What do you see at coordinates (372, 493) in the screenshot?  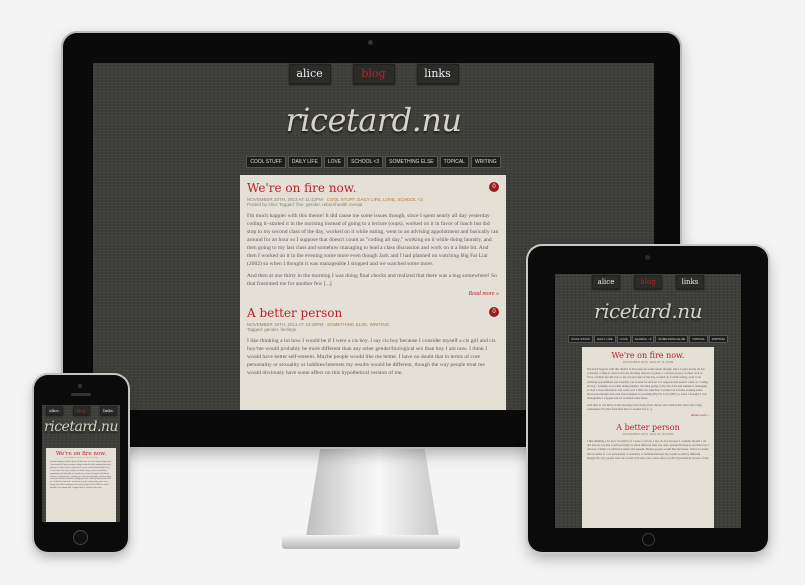 I see `imac-stand` at bounding box center [372, 493].